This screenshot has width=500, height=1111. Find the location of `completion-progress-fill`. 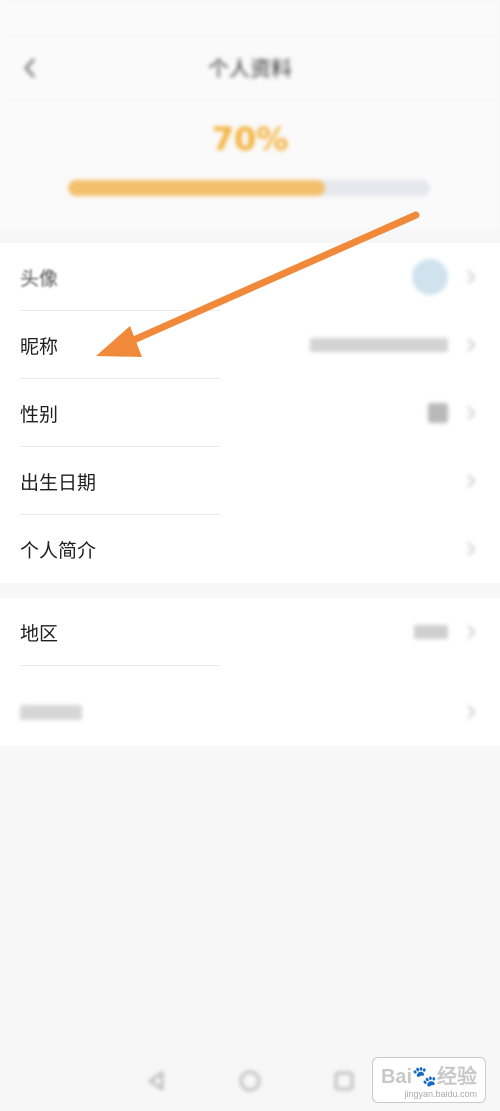

completion-progress-fill is located at coordinates (197, 188).